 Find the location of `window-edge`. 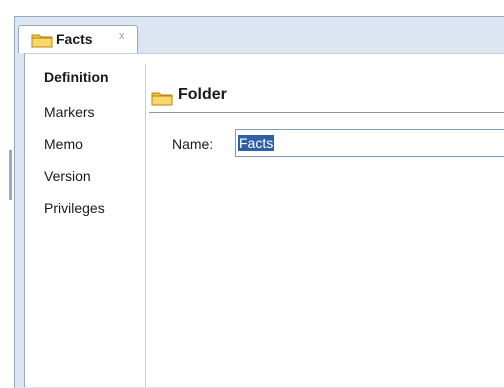

window-edge is located at coordinates (10, 175).